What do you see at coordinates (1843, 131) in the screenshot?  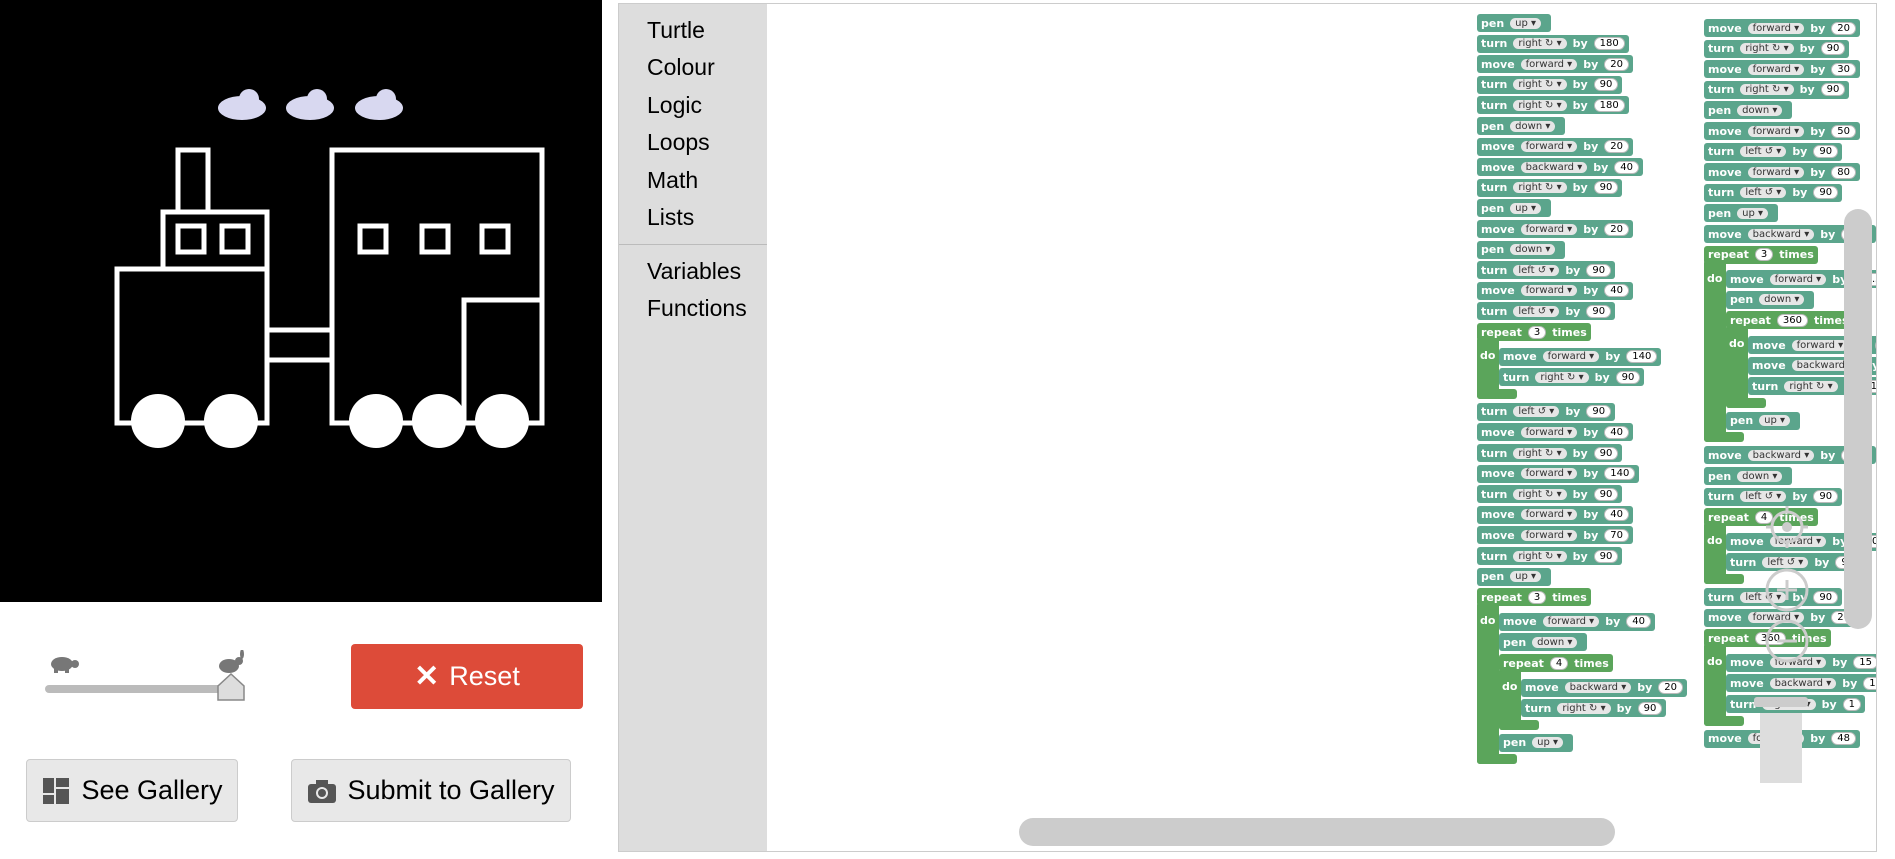 I see `value-input: 50` at bounding box center [1843, 131].